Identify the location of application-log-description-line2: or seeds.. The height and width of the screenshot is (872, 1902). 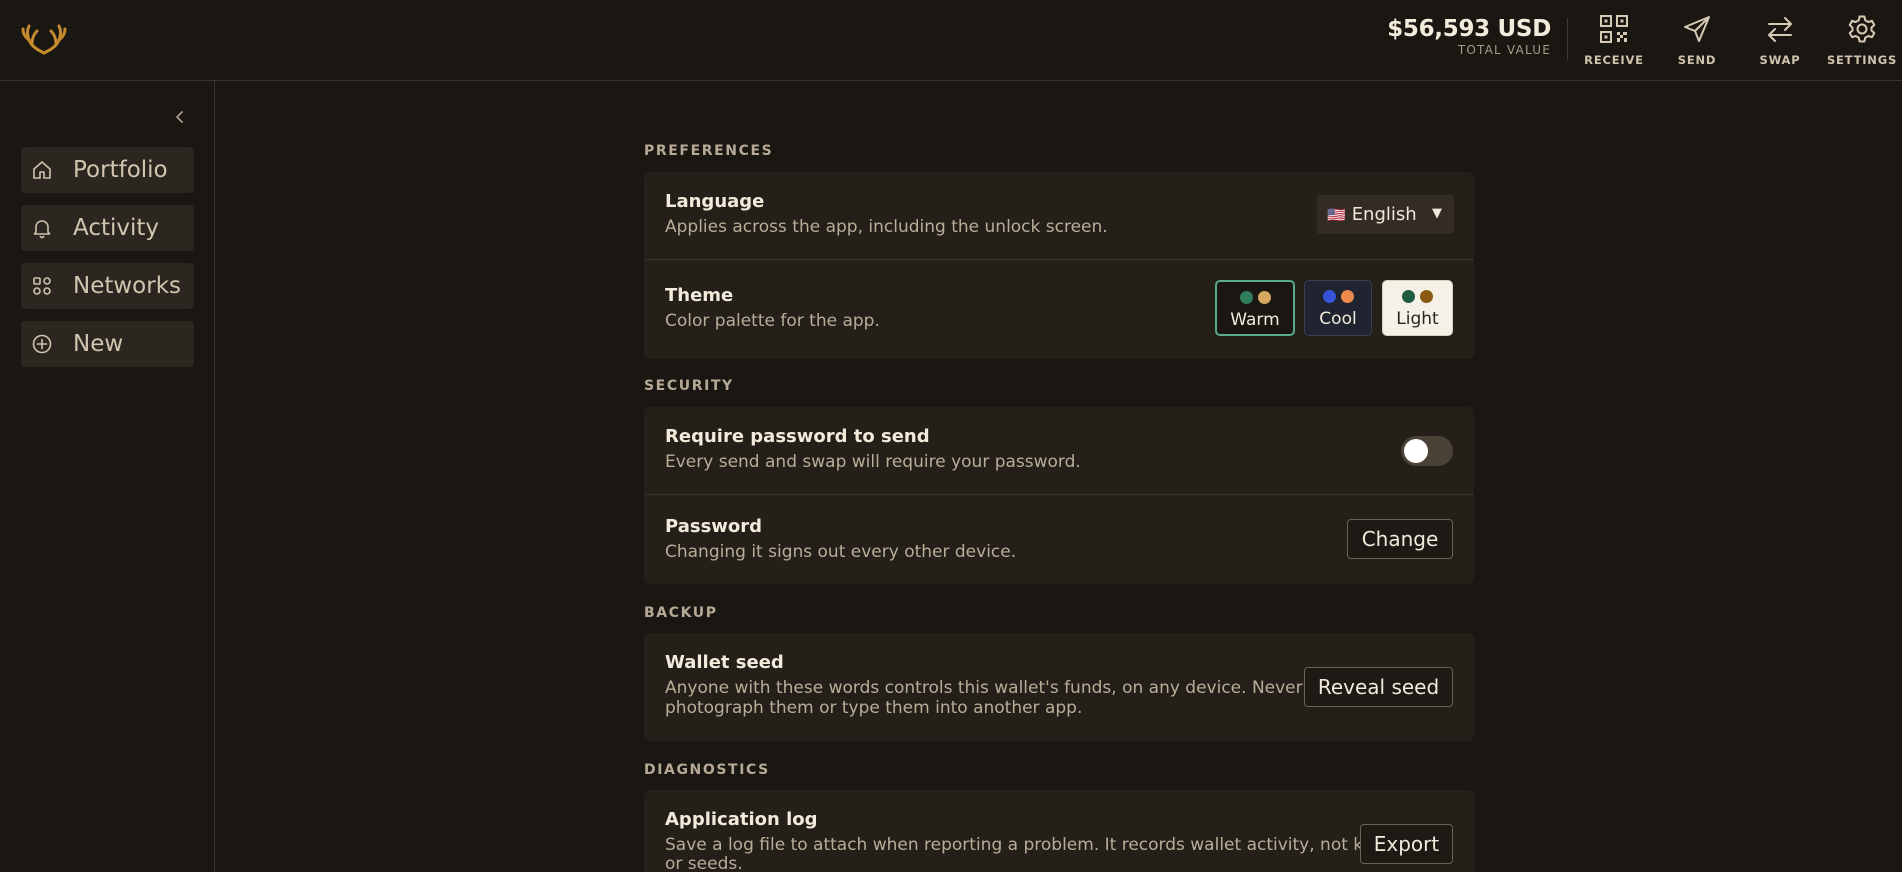
(704, 863).